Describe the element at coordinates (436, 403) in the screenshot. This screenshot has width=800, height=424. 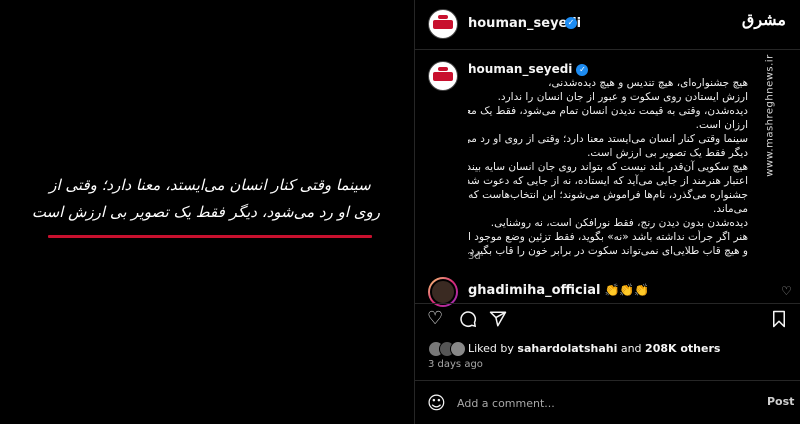
I see `emoji-icon: ☺` at that location.